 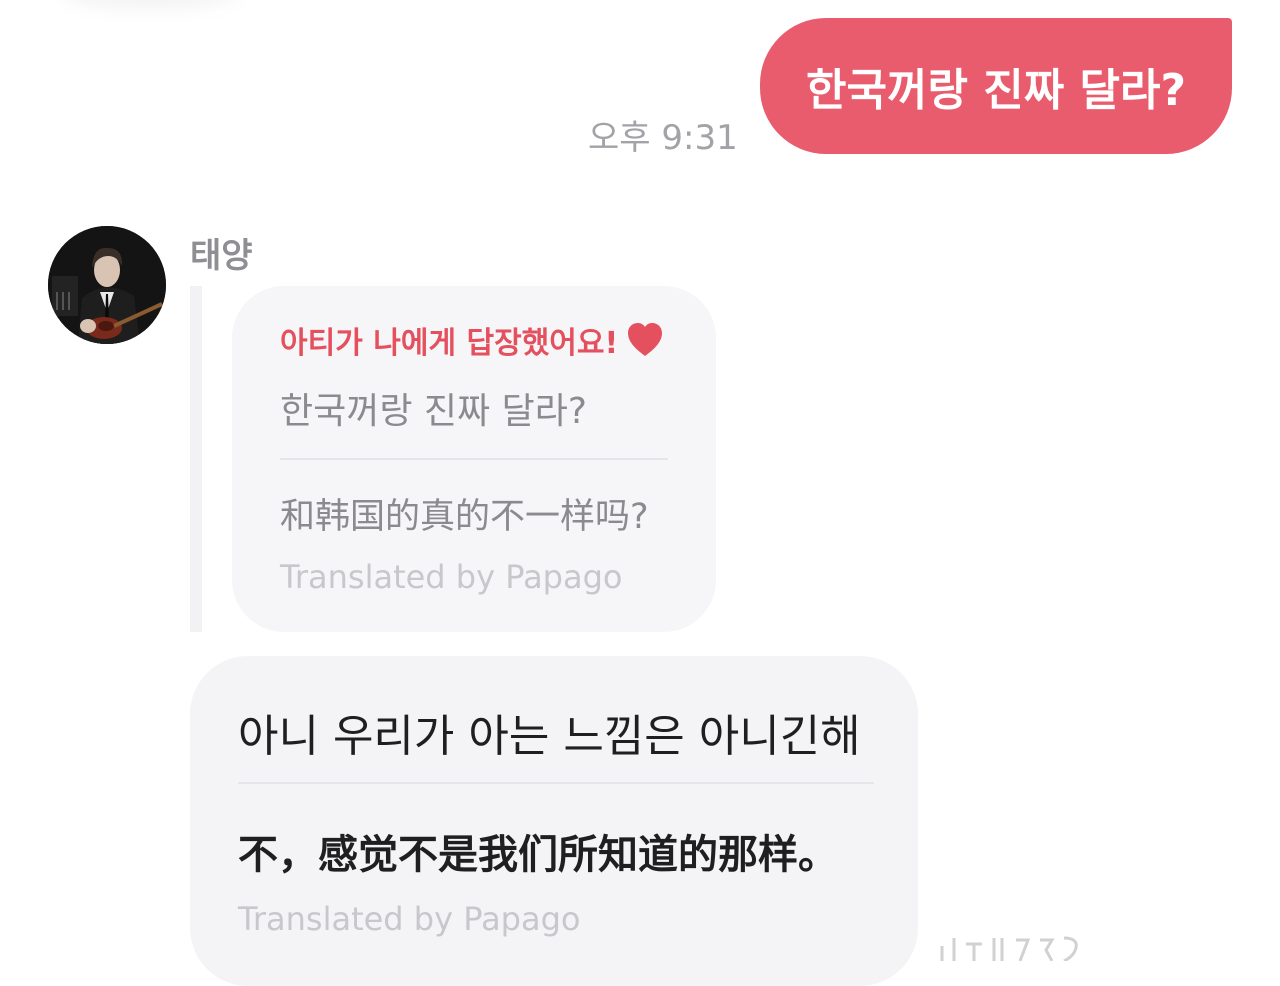 I want to click on incoming-translated-text: 不，感觉不是我们所知道的那样。, so click(x=538, y=855).